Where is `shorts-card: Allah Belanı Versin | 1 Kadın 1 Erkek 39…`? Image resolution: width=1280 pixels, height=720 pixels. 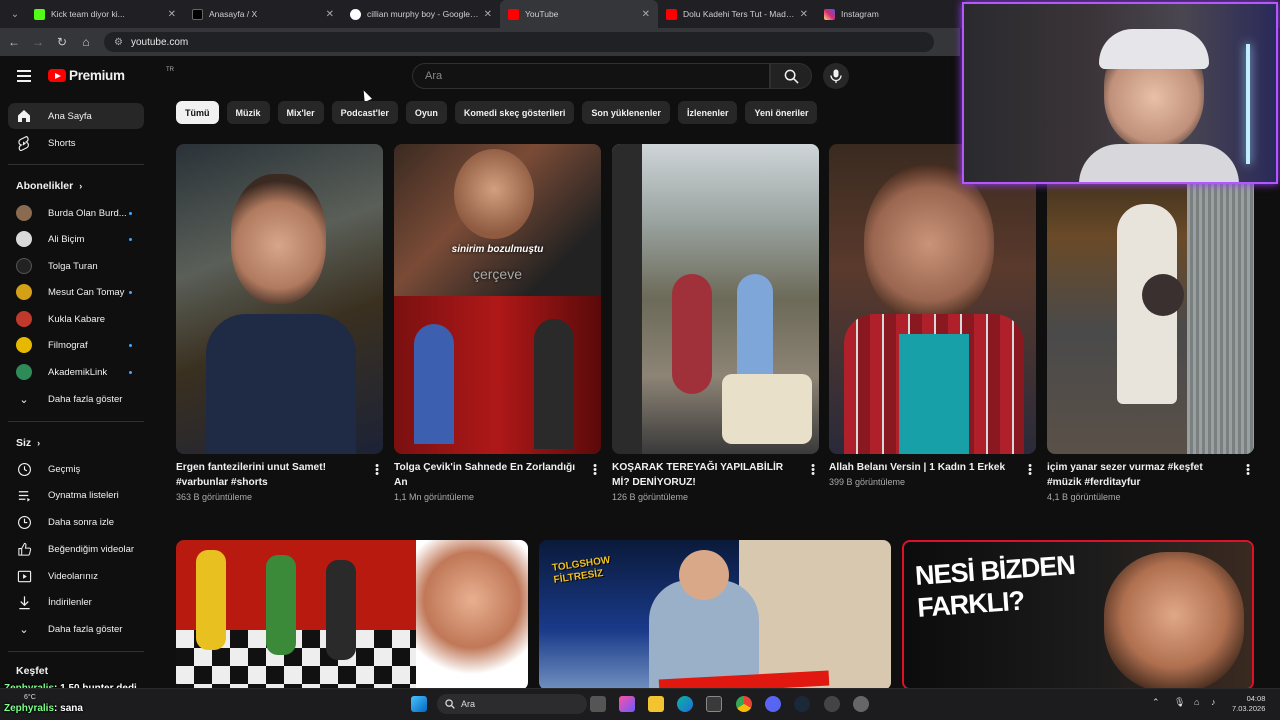
shorts-card: Allah Belanı Versin | 1 Kadın 1 Erkek 39… is located at coordinates (932, 315).